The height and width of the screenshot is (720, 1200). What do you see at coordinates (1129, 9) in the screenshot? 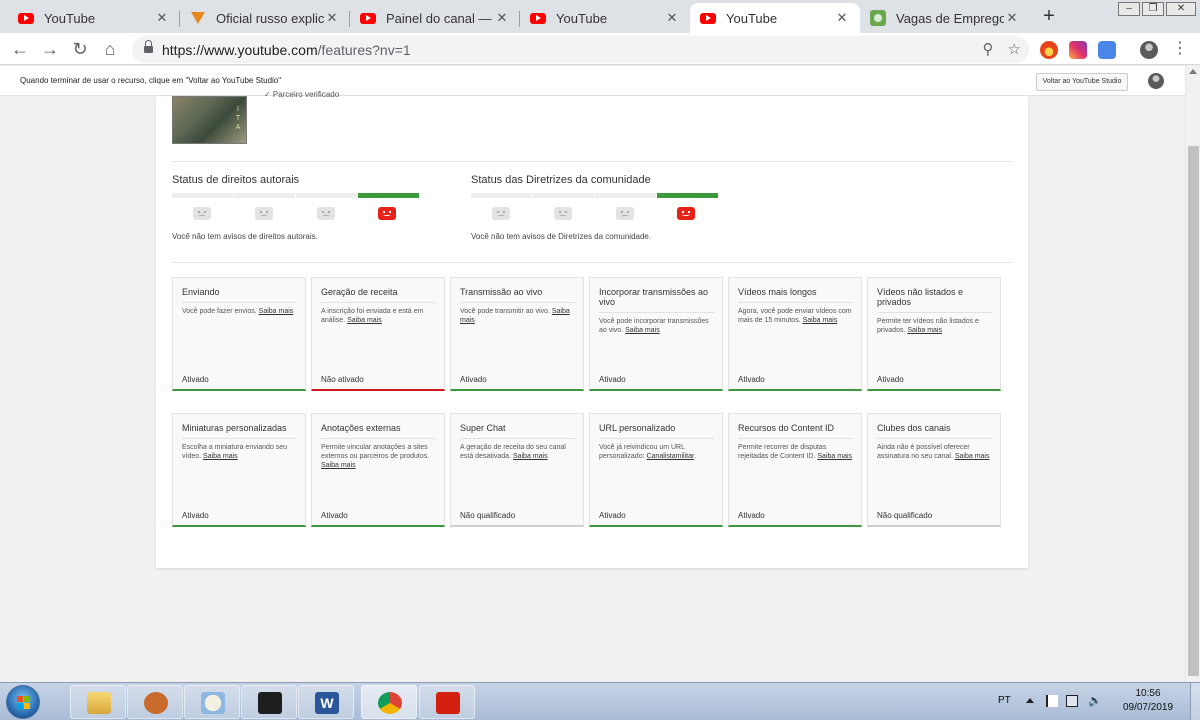
I see `minimize-button: –` at bounding box center [1129, 9].